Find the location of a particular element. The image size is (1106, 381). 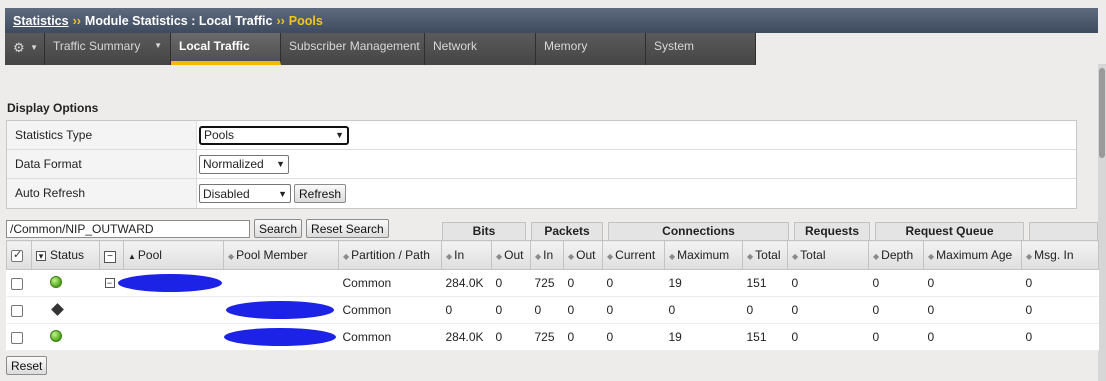

select-all-column is located at coordinates (19, 255).